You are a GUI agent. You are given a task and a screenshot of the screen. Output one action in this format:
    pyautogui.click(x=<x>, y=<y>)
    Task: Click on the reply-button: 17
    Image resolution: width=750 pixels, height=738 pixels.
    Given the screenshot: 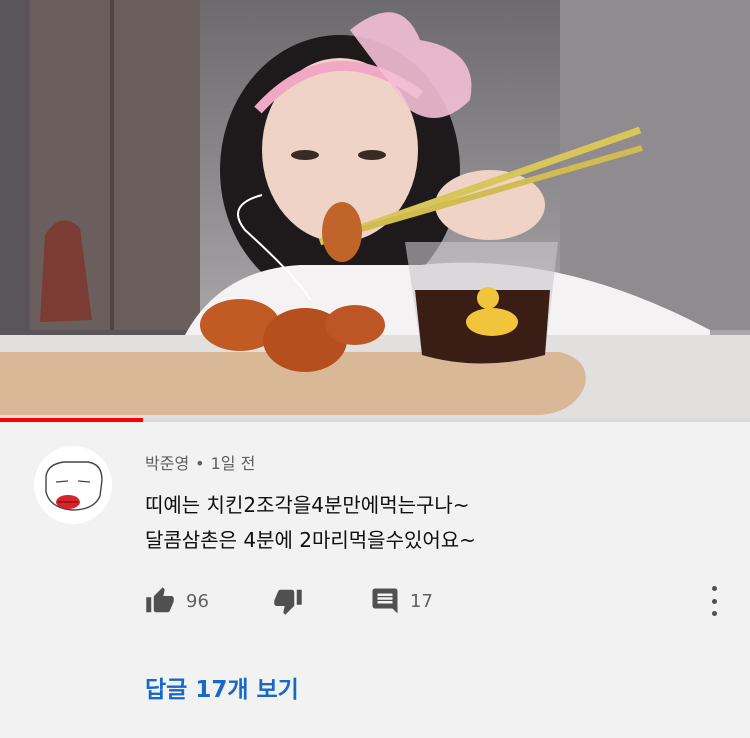 What is the action you would take?
    pyautogui.click(x=401, y=601)
    